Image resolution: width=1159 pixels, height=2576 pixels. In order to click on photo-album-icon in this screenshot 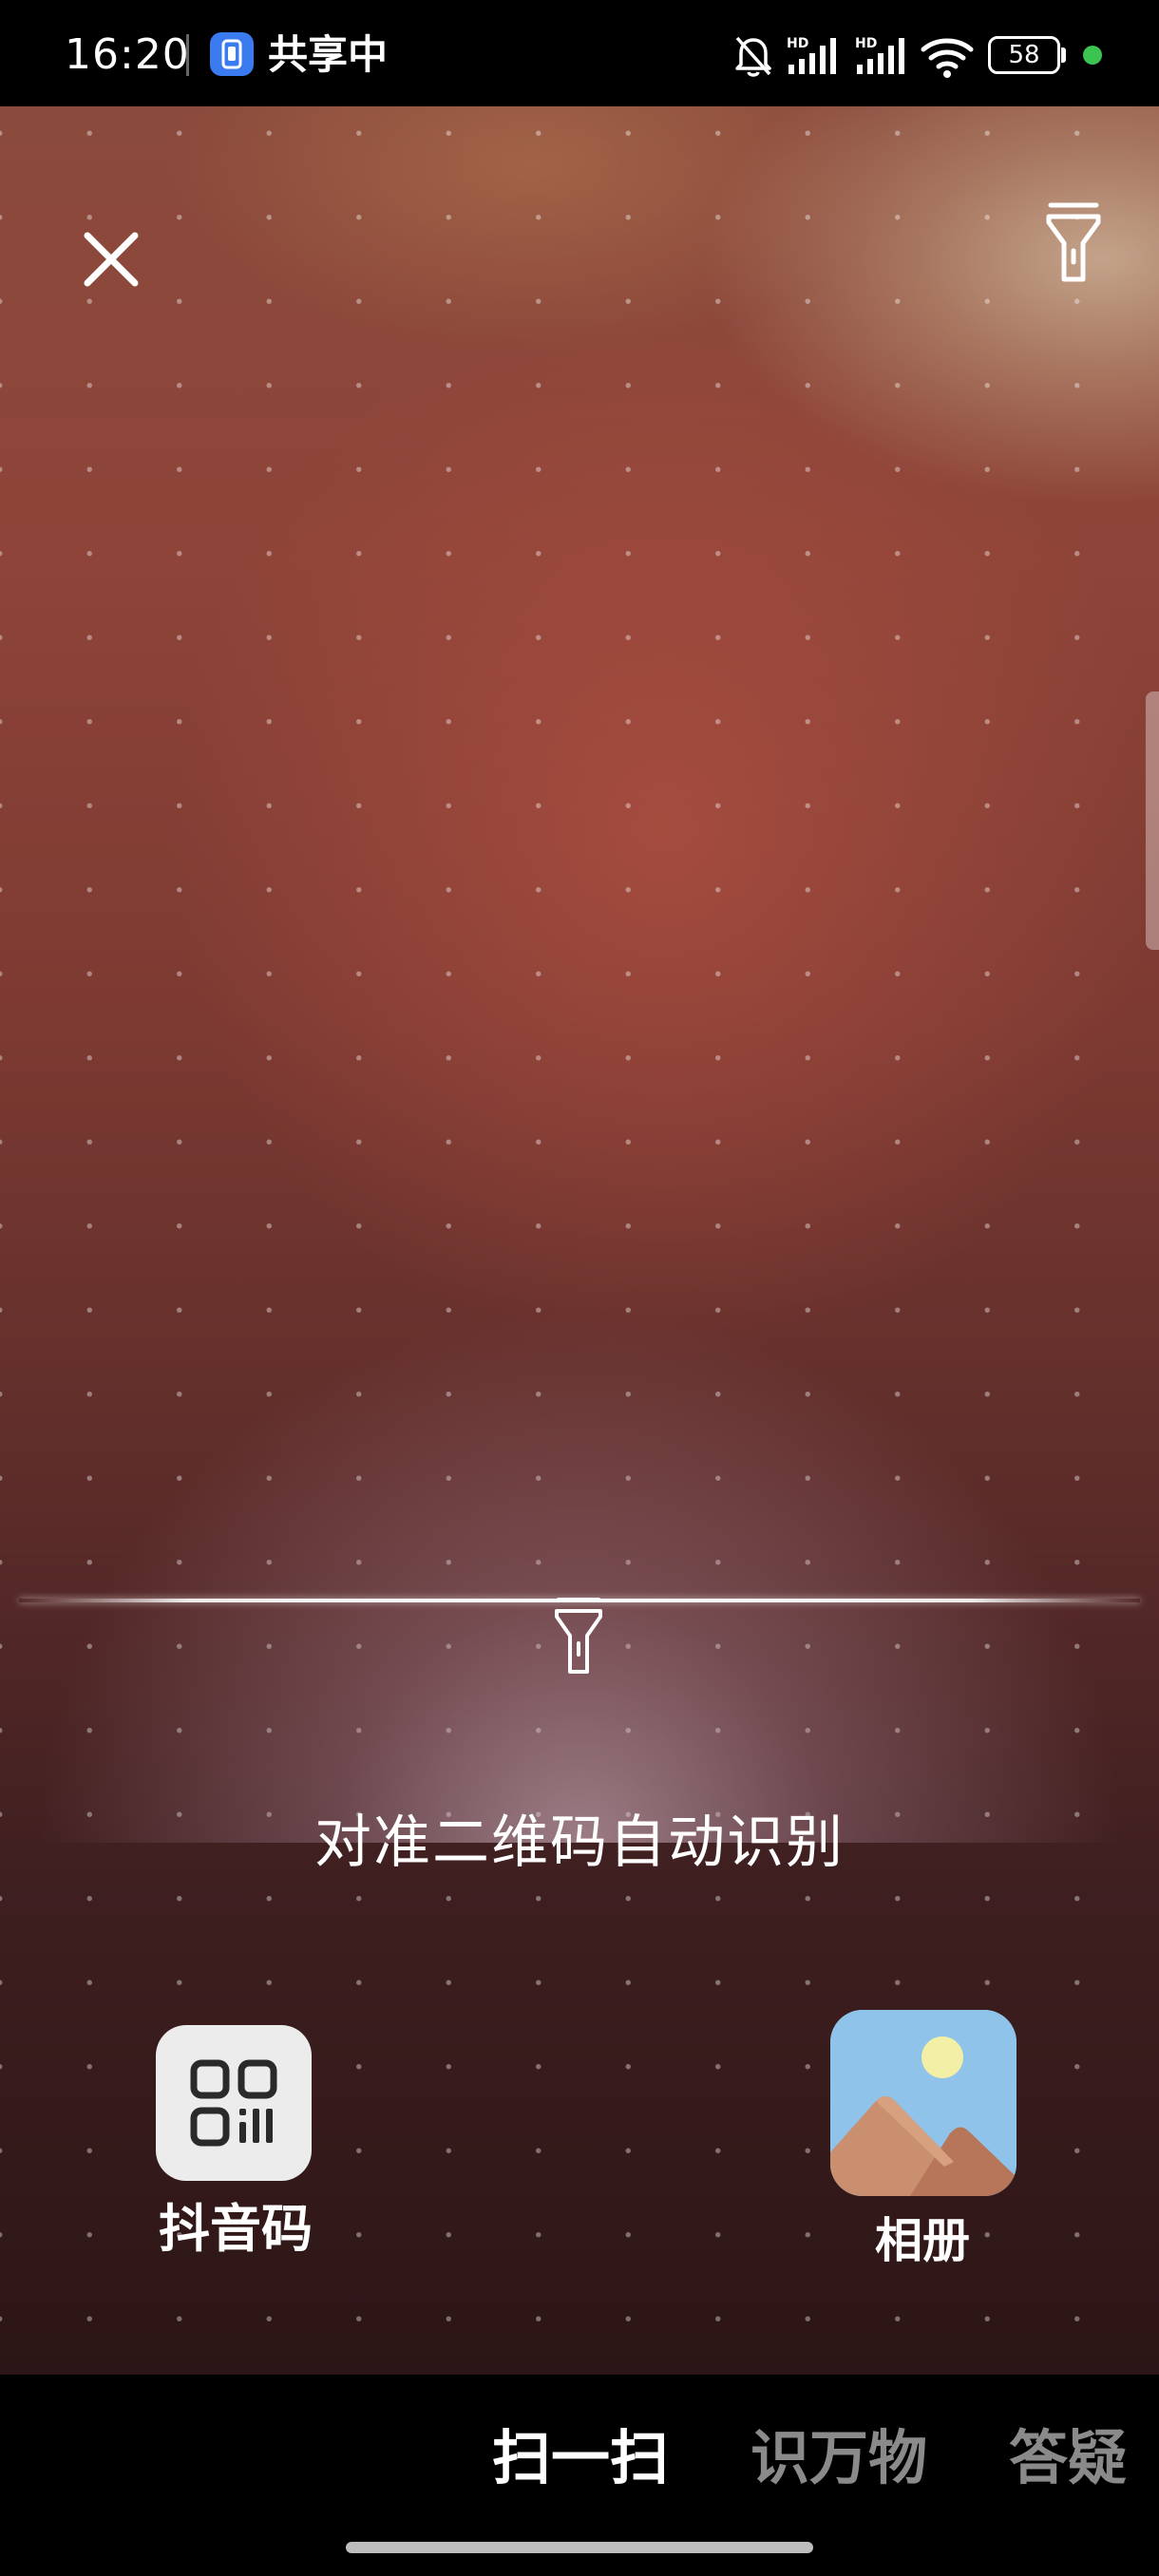, I will do `click(923, 2103)`.